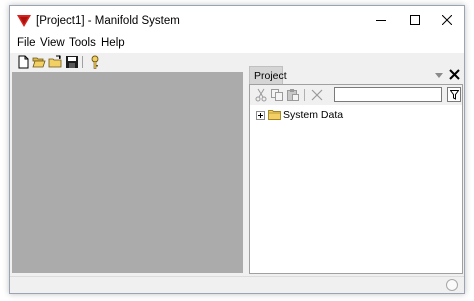 The width and height of the screenshot is (474, 301). What do you see at coordinates (95, 62) in the screenshot?
I see `key-icon` at bounding box center [95, 62].